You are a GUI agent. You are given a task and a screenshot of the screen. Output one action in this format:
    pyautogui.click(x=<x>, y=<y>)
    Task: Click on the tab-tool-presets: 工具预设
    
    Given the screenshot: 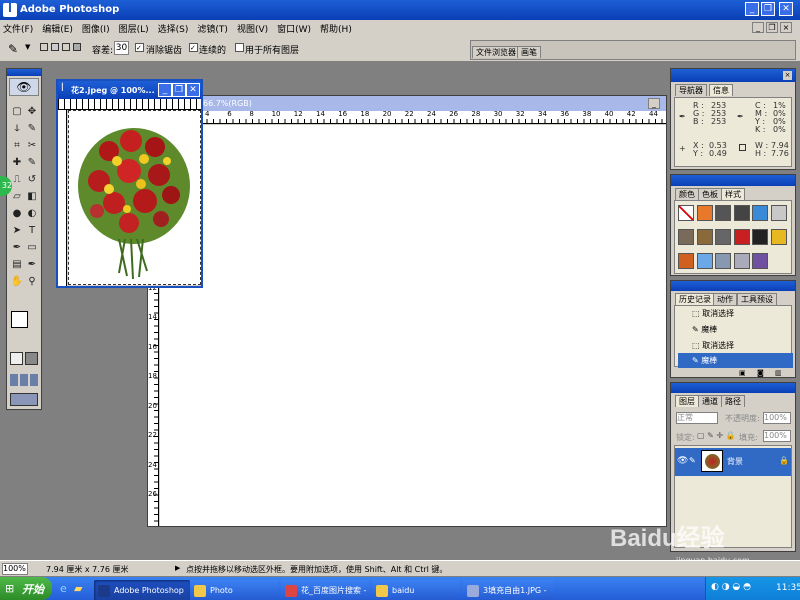 What is the action you would take?
    pyautogui.click(x=757, y=299)
    